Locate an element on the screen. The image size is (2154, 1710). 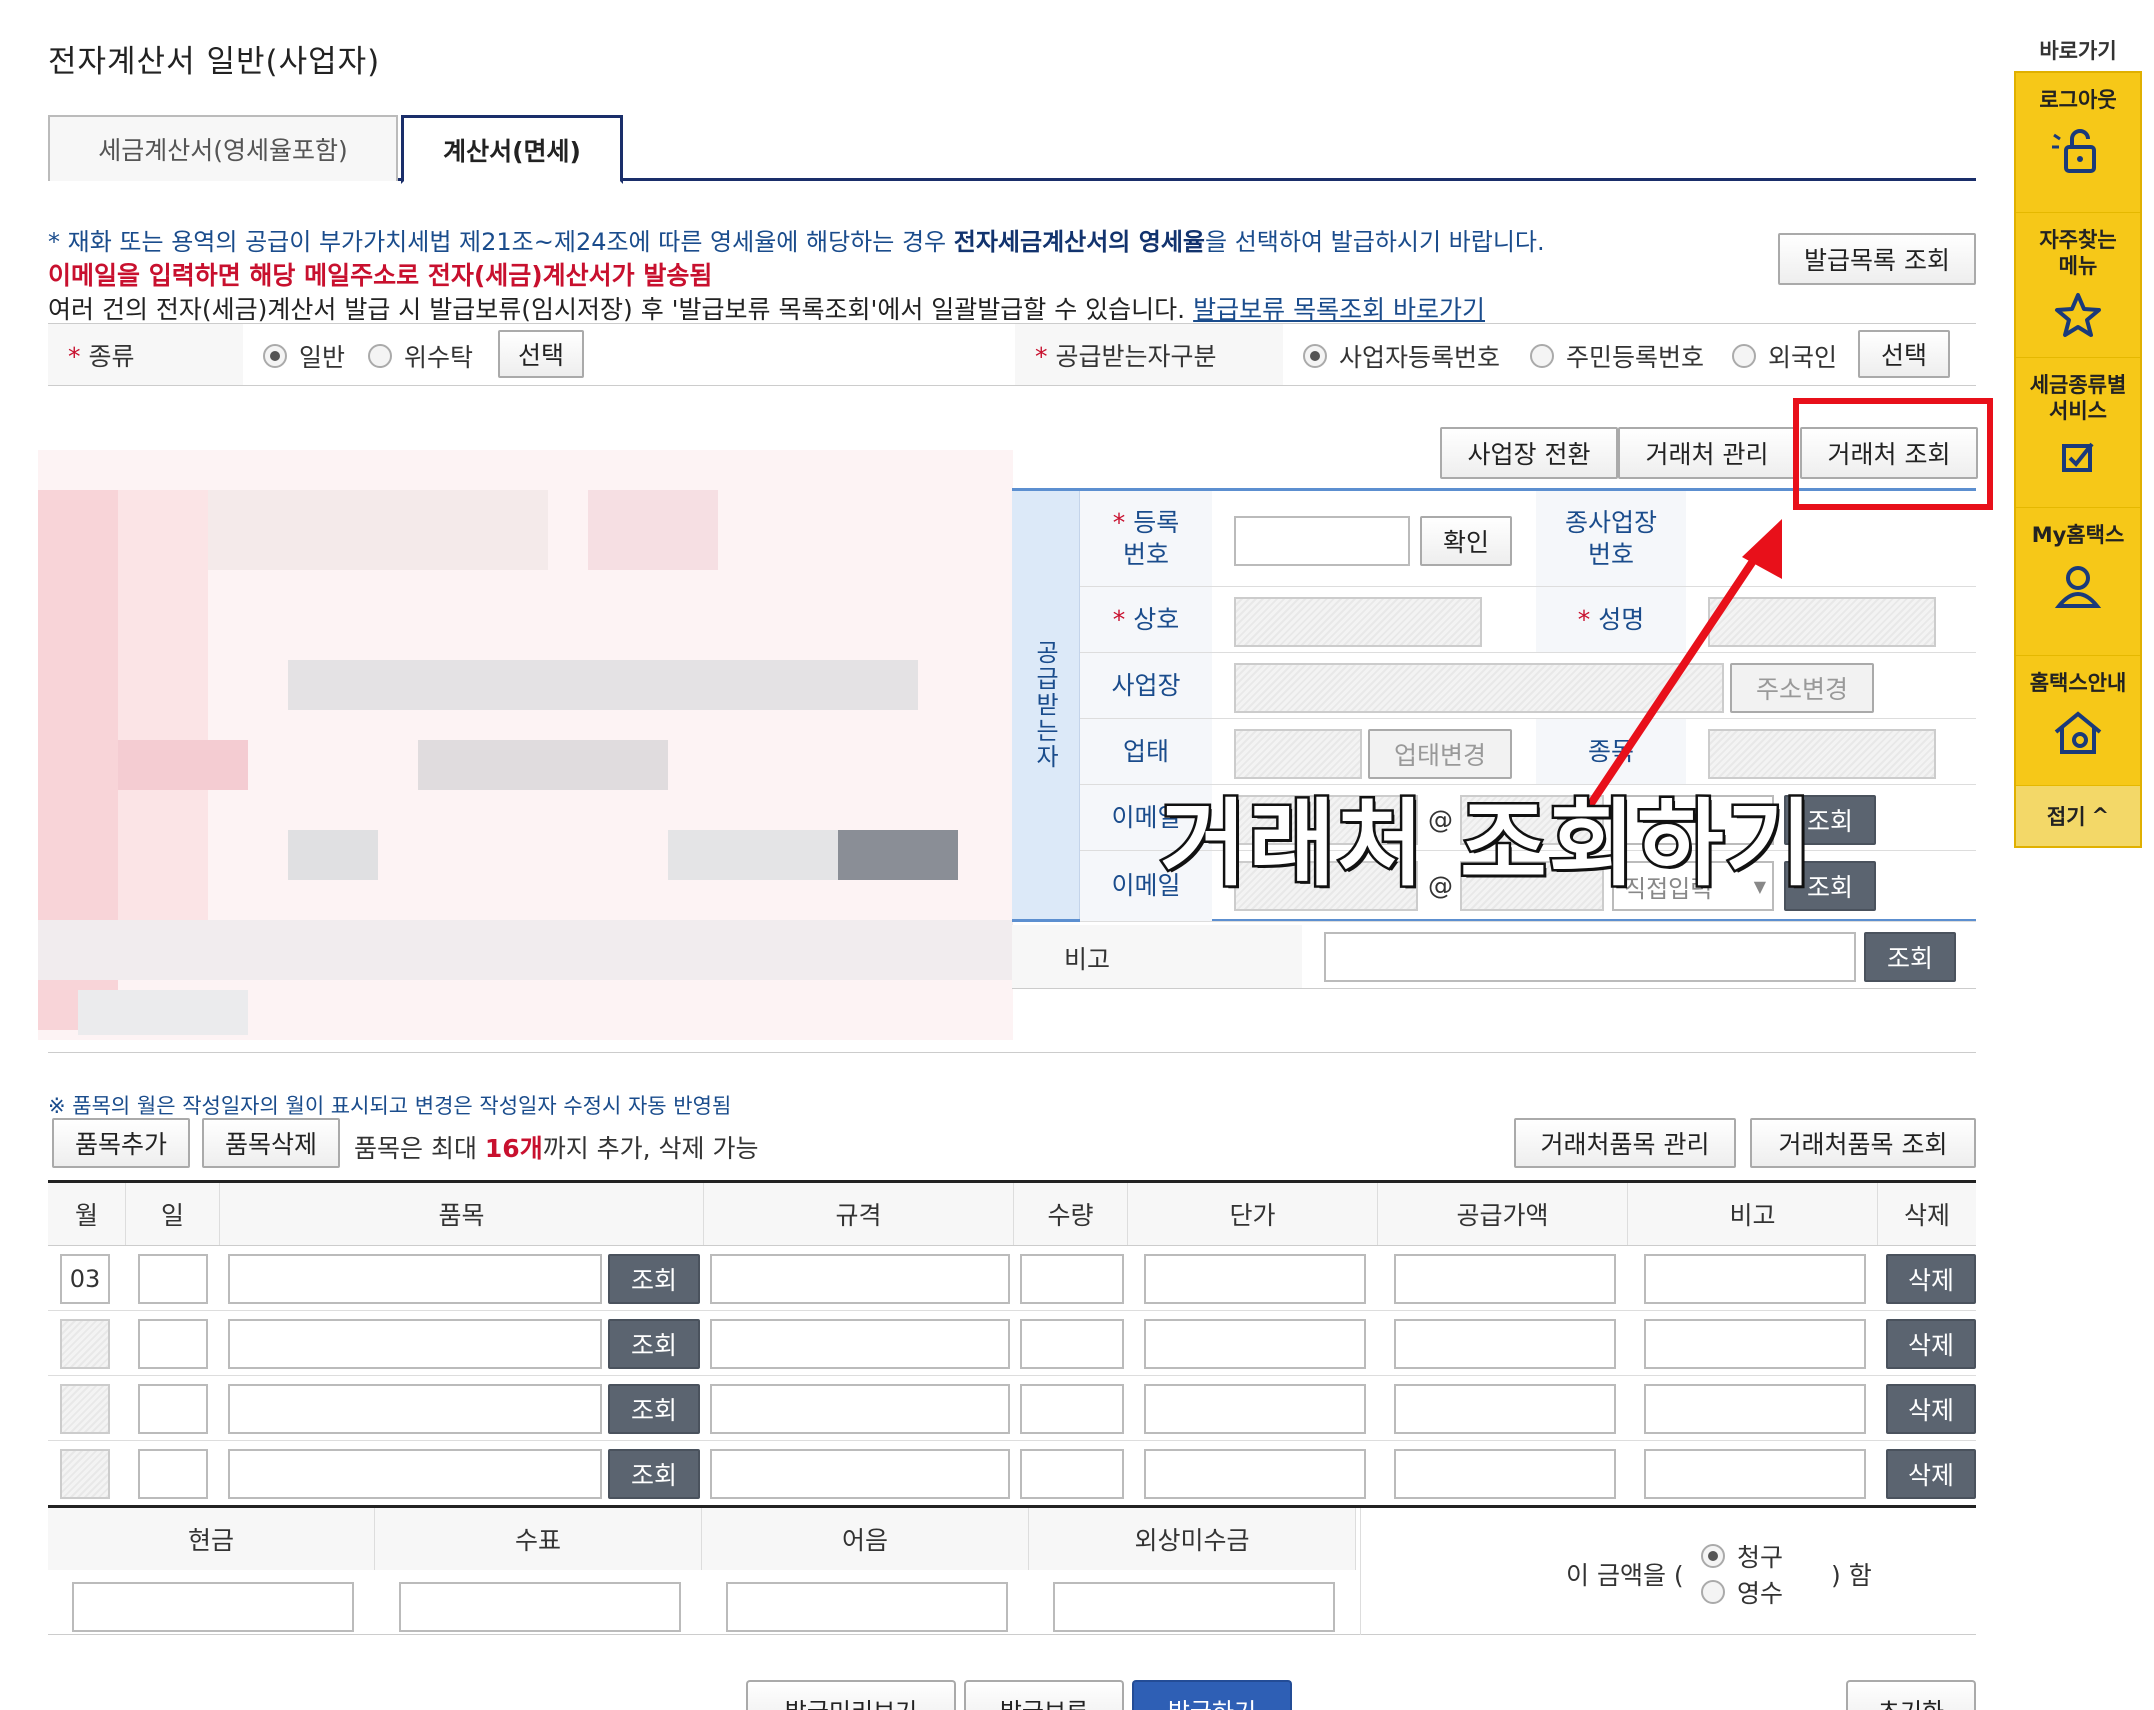
item-limit-text: 품목은 최대 16개까지 추가, 삭제 가능 is located at coordinates (556, 1148).